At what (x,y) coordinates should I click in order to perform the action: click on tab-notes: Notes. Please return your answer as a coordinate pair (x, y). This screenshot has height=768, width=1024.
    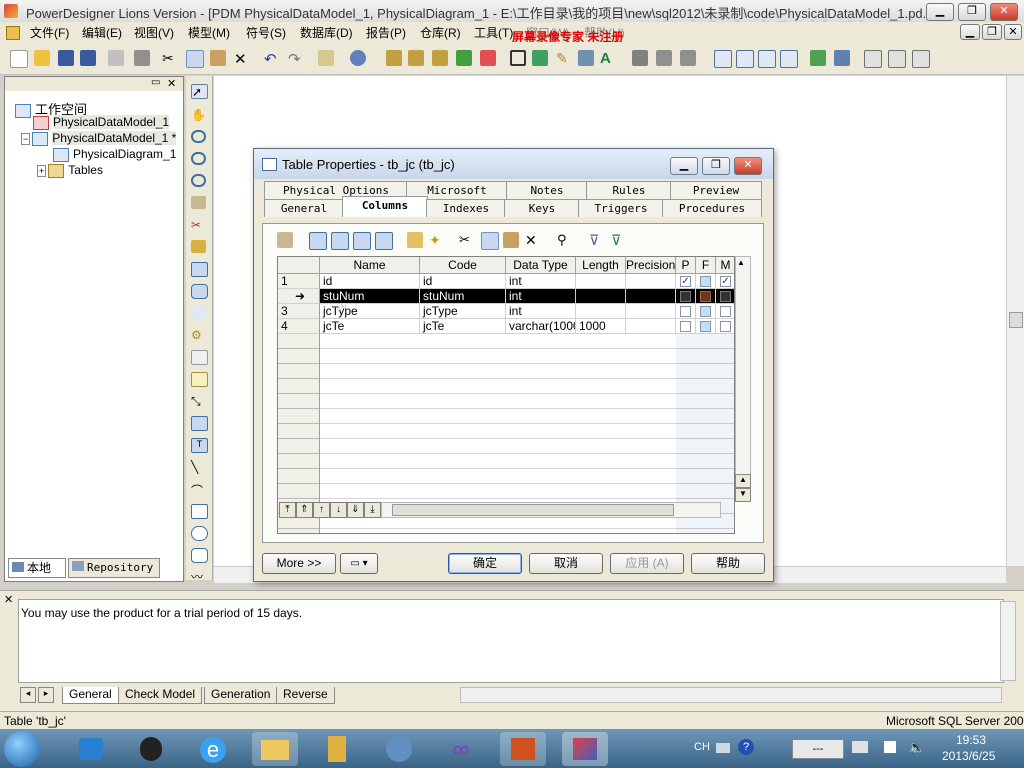
    Looking at the image, I should click on (547, 190).